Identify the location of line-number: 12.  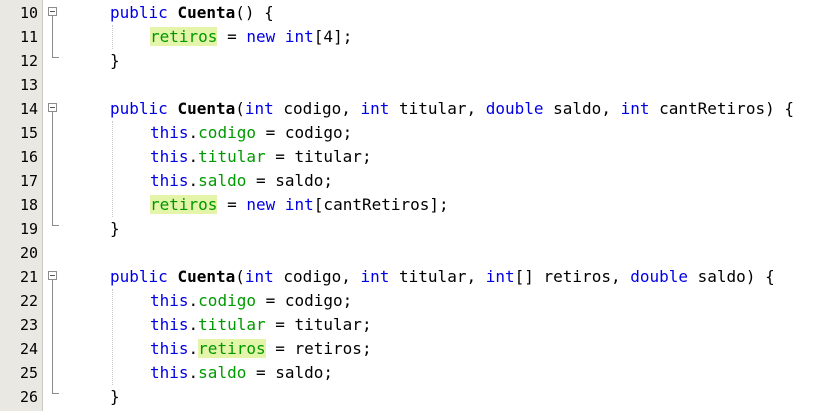
(28, 61).